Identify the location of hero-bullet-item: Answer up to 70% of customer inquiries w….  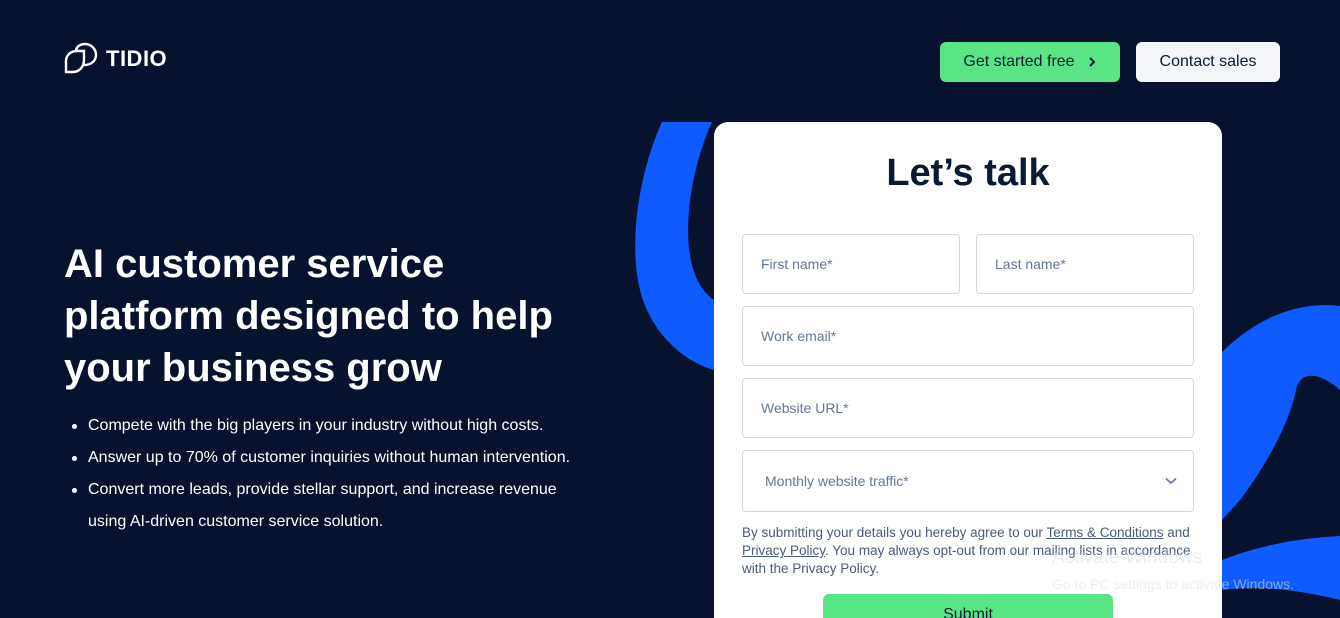
(329, 458).